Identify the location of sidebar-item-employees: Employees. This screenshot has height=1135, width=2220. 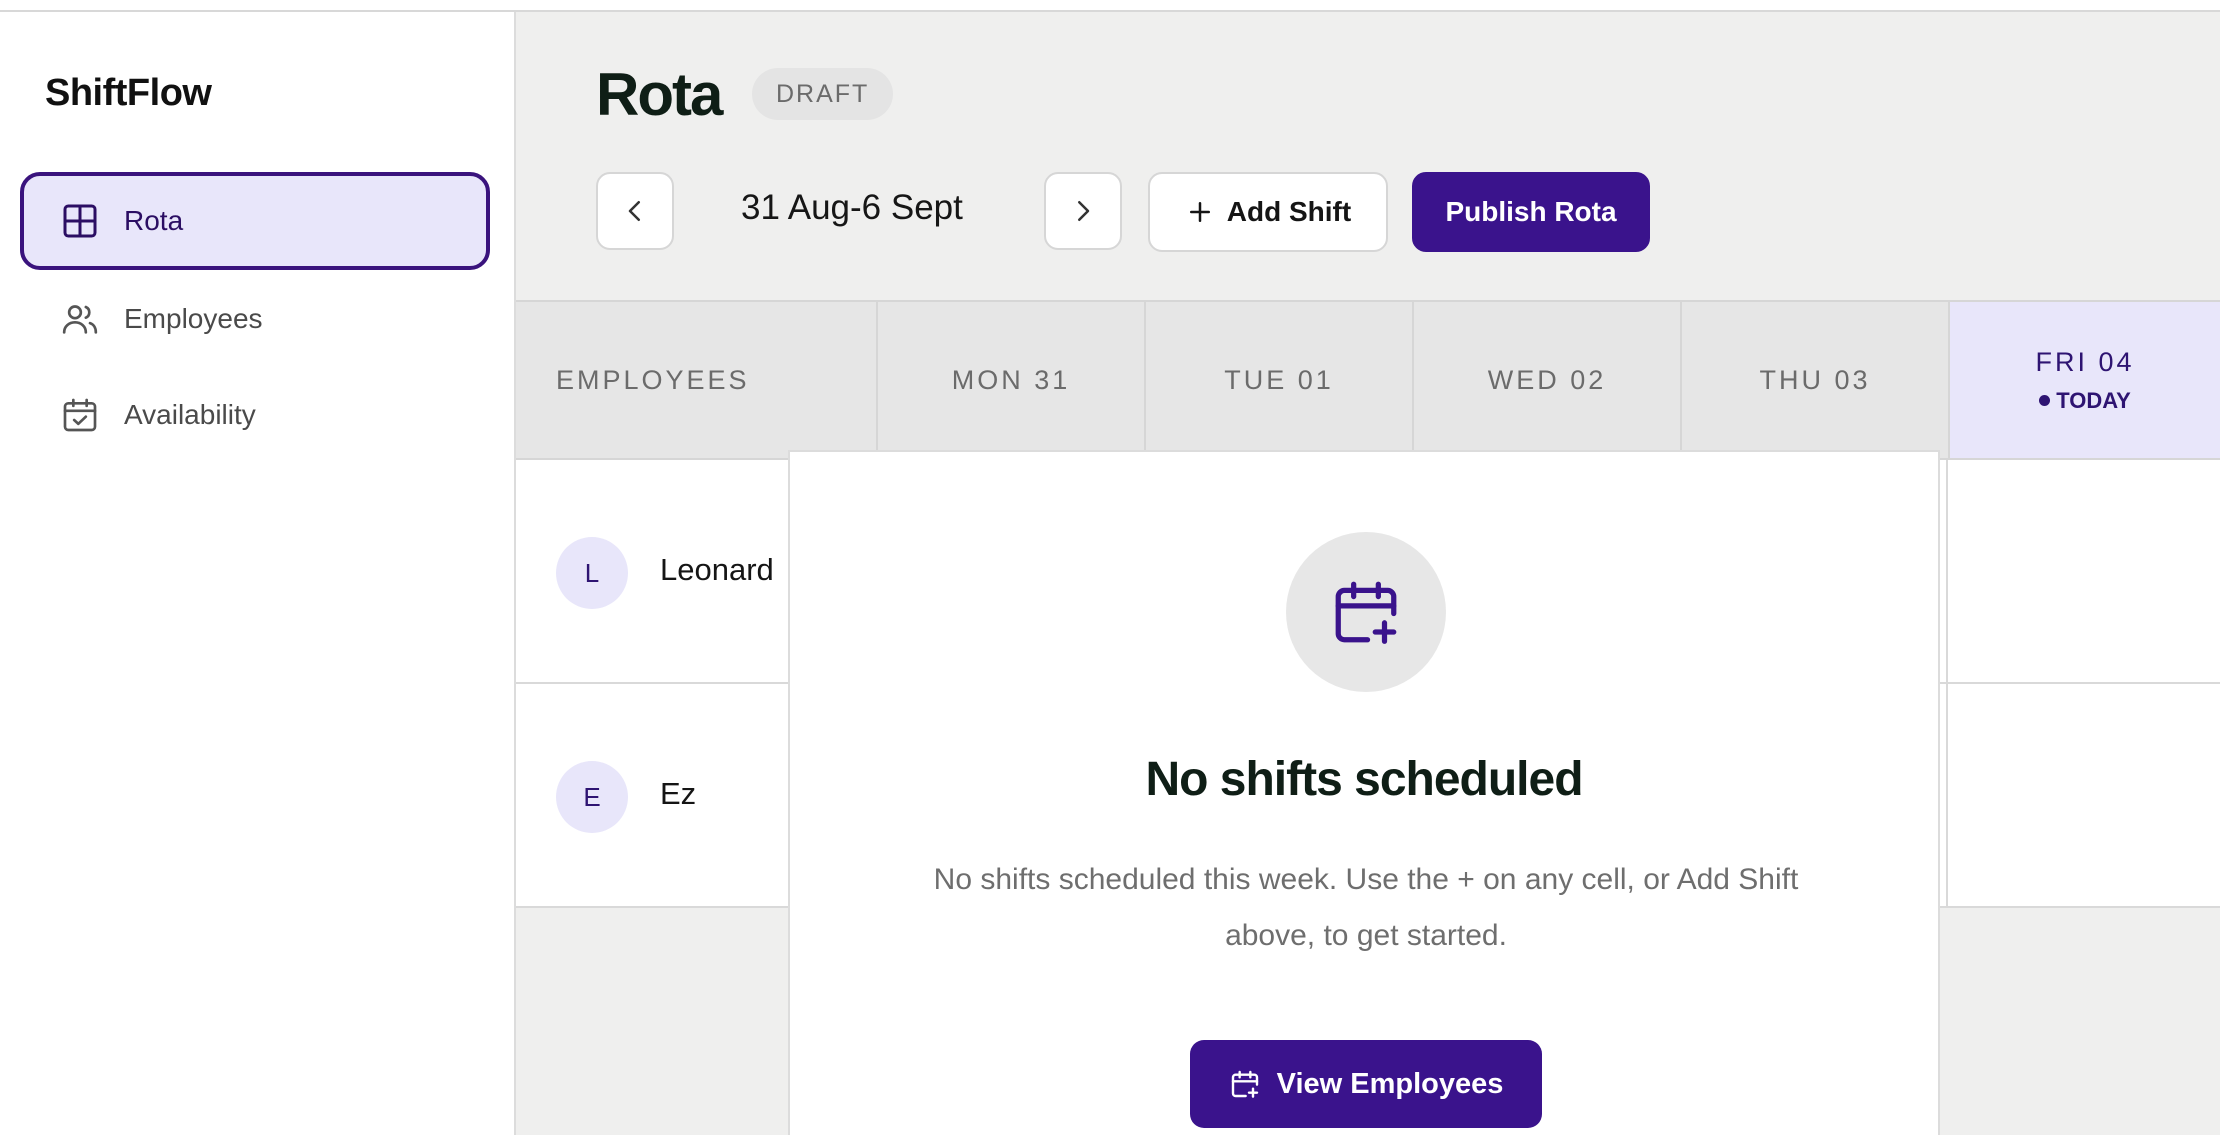
(255, 319).